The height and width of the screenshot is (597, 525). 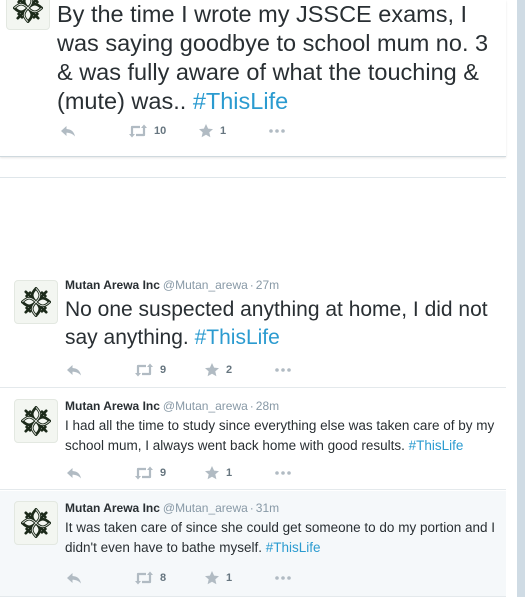 I want to click on retweet-button: 10, so click(x=147, y=131).